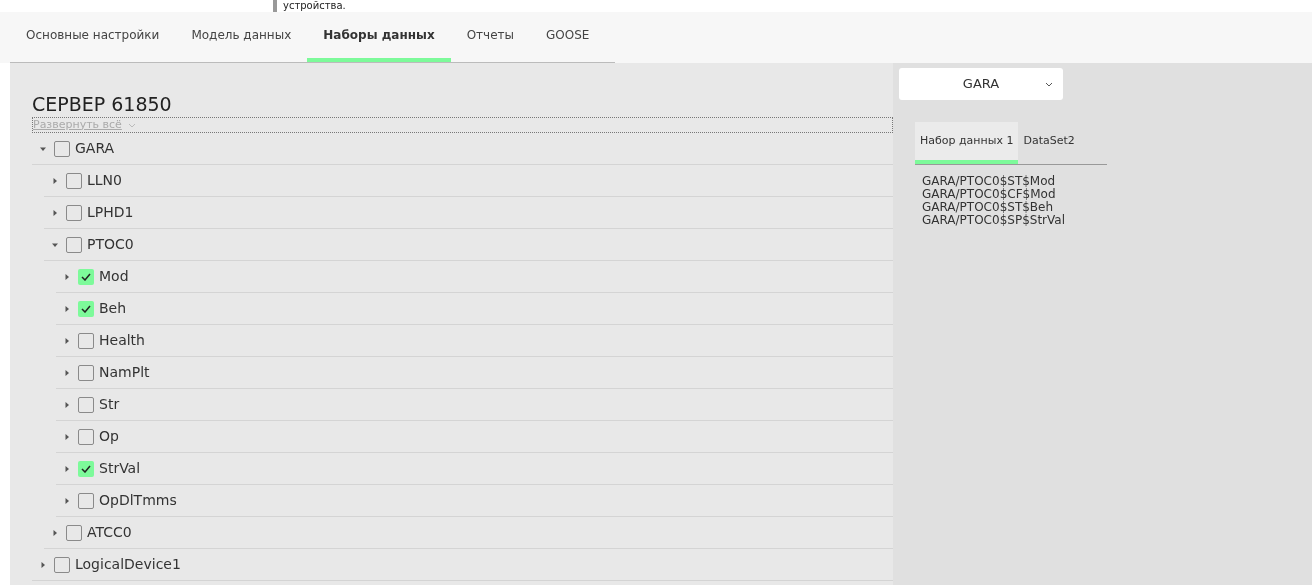 The height and width of the screenshot is (585, 1312). I want to click on dataset-entry: GARA/PTOC0$SP$StrVal, so click(994, 220).